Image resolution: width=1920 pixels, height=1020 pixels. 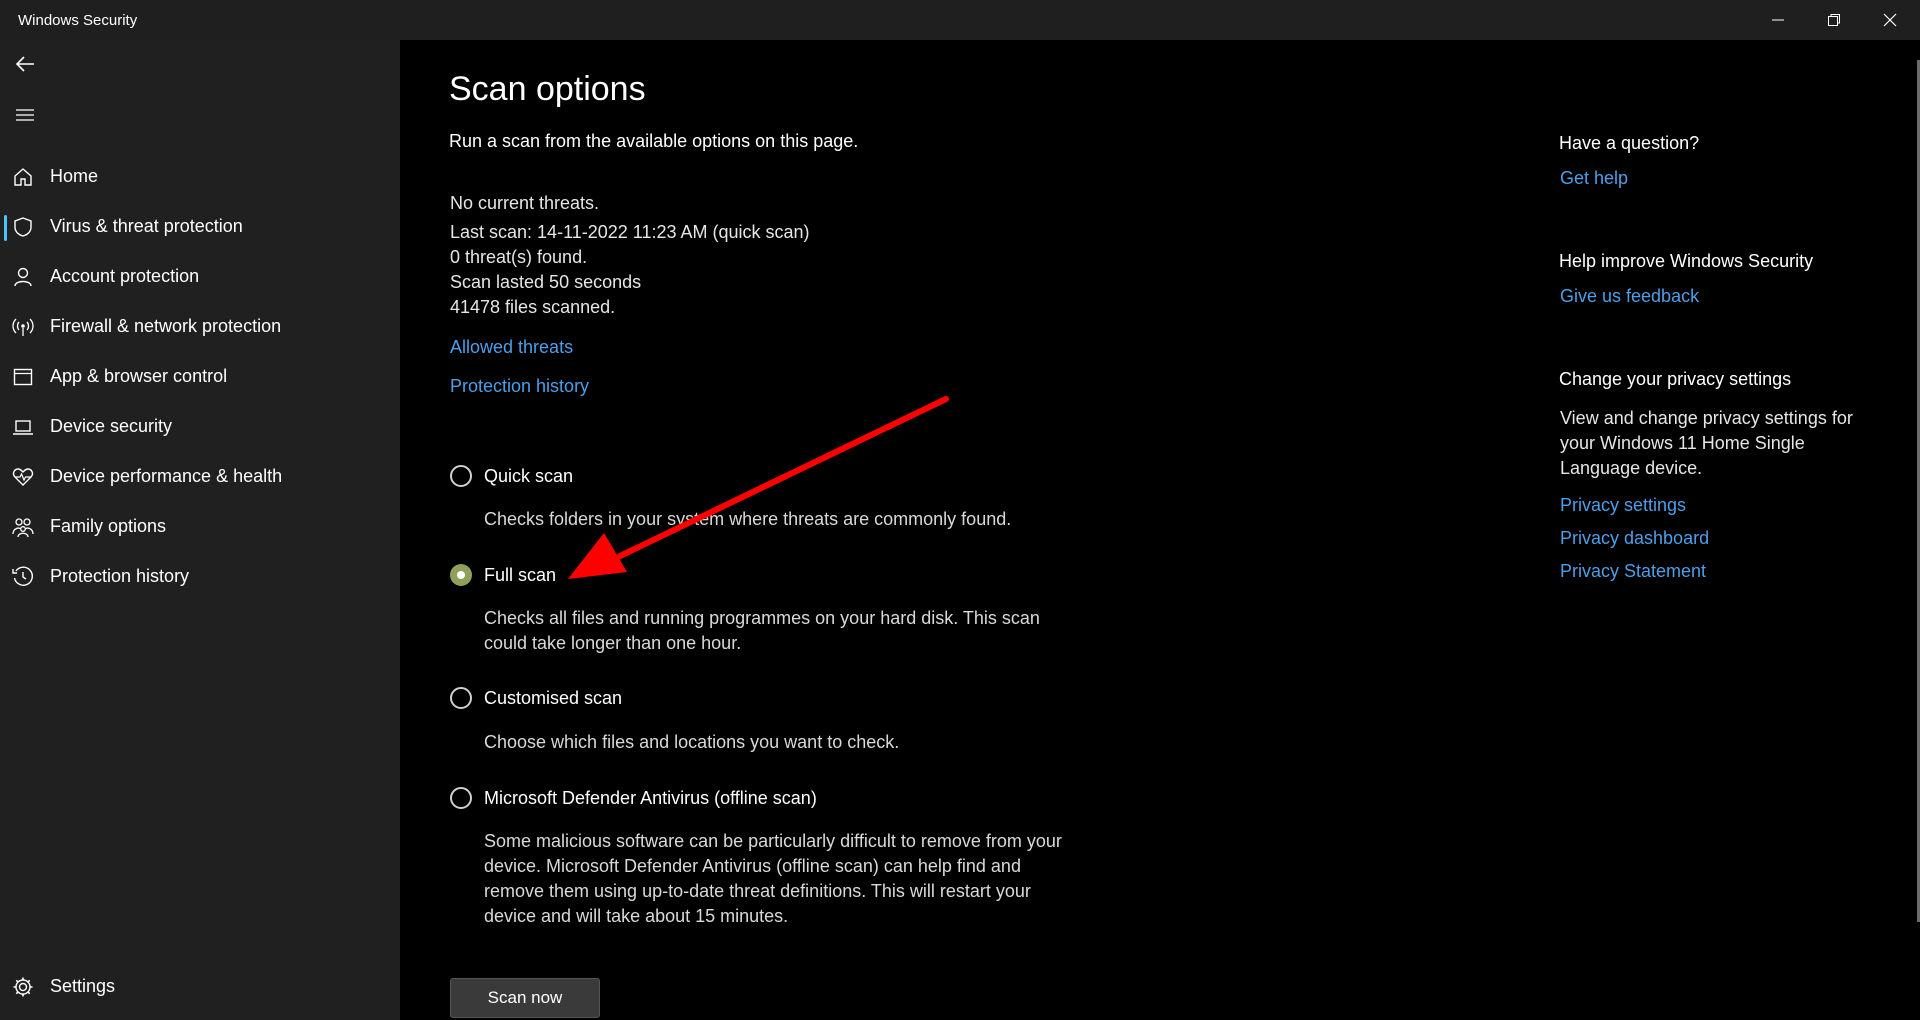 I want to click on sidebar-item-device-performance-health: Device performance & health, so click(x=200, y=476).